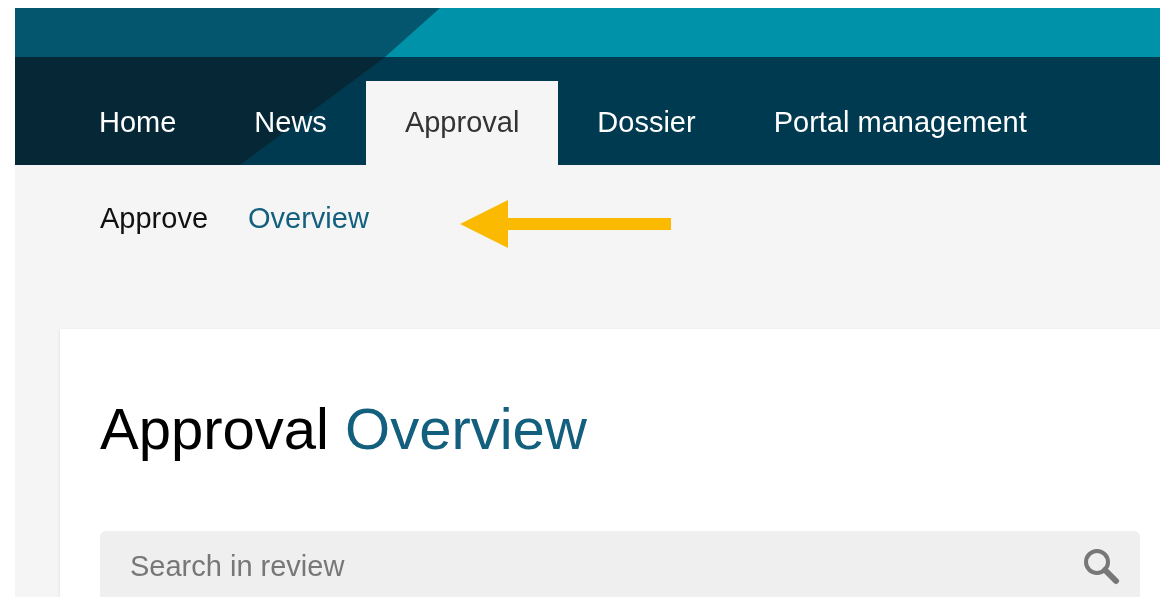 This screenshot has height=597, width=1160. What do you see at coordinates (1101, 566) in the screenshot?
I see `search-icon` at bounding box center [1101, 566].